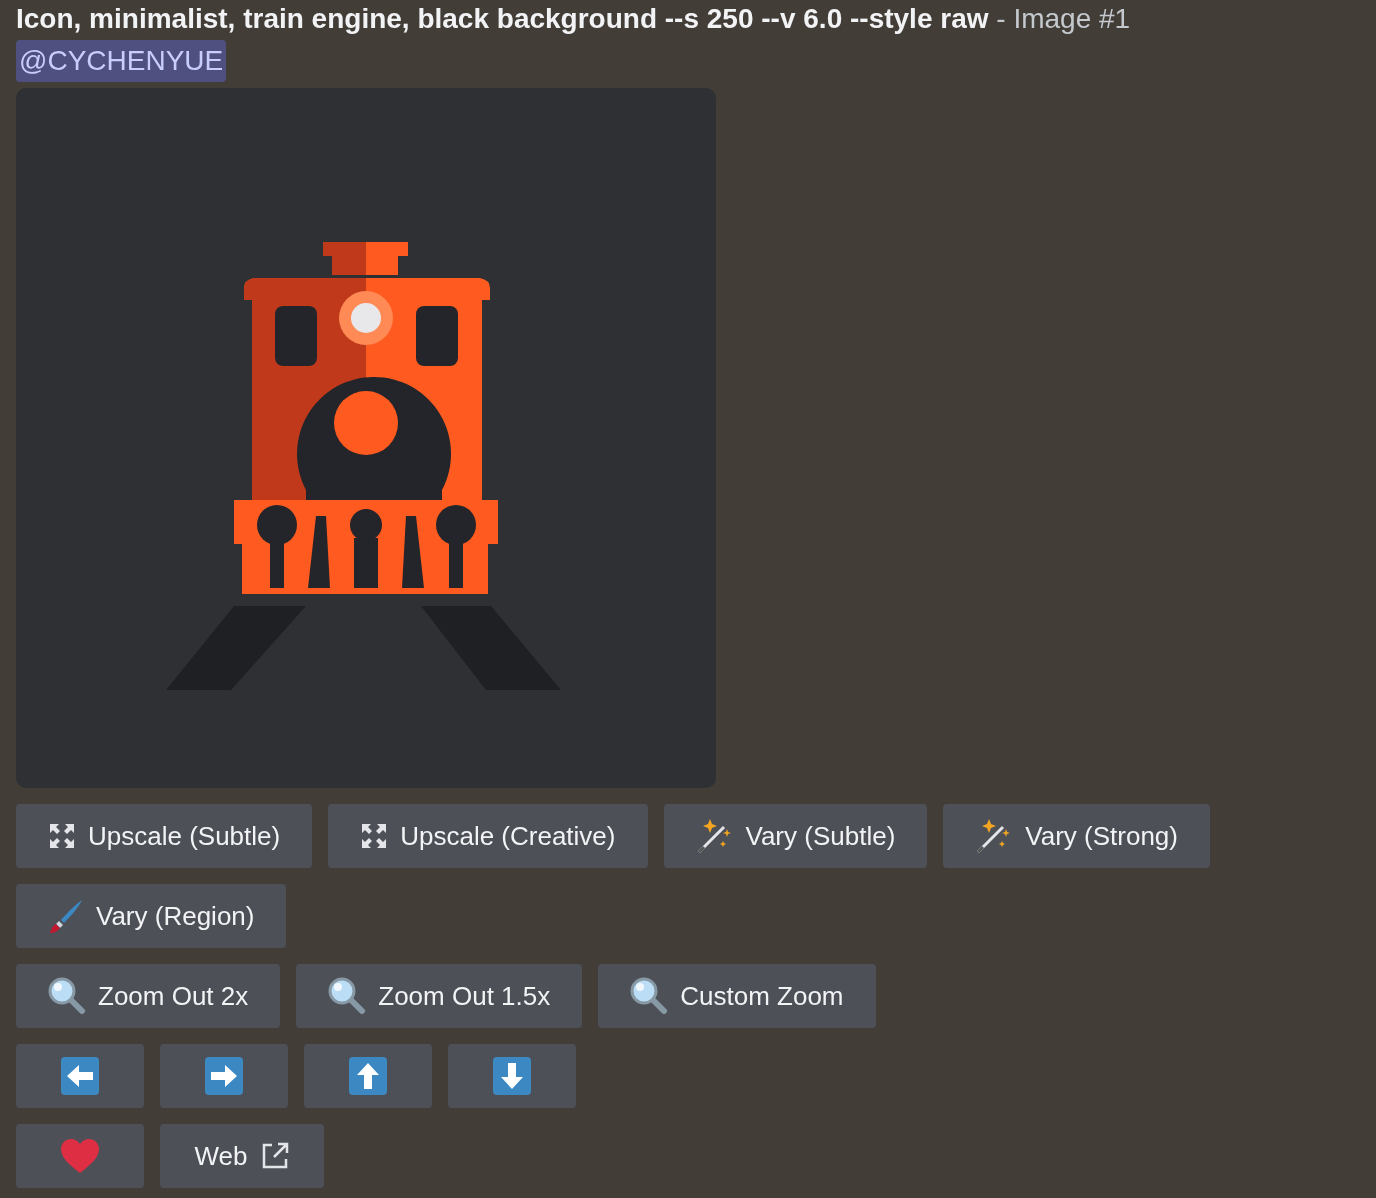  I want to click on heart-icon, so click(80, 1156).